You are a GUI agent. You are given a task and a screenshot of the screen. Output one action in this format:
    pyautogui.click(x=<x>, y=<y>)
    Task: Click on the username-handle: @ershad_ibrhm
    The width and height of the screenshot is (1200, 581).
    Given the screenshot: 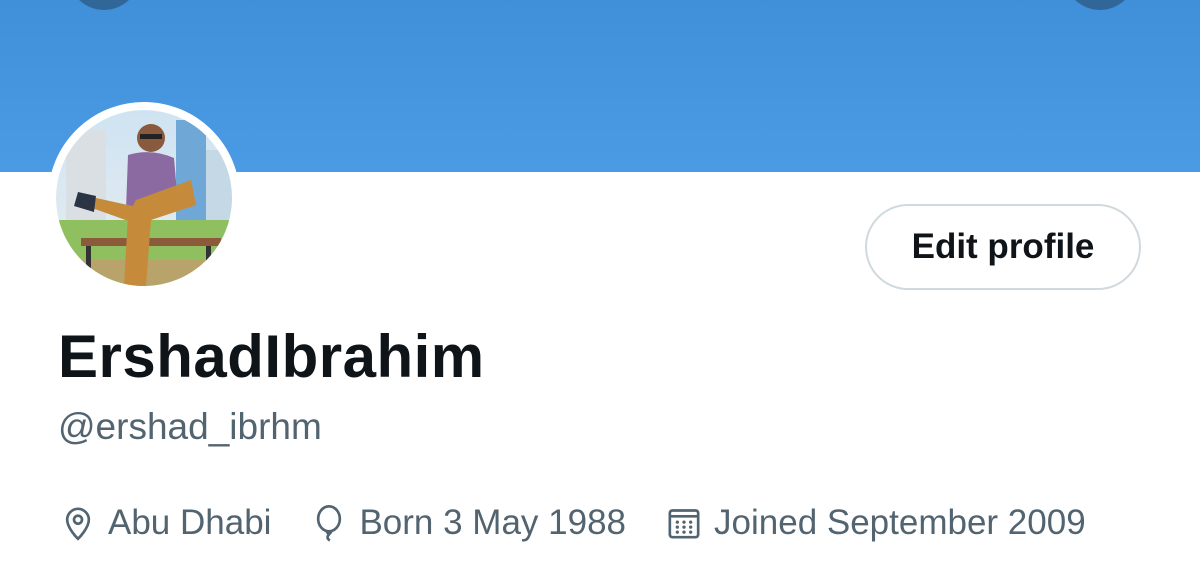 What is the action you would take?
    pyautogui.click(x=190, y=426)
    